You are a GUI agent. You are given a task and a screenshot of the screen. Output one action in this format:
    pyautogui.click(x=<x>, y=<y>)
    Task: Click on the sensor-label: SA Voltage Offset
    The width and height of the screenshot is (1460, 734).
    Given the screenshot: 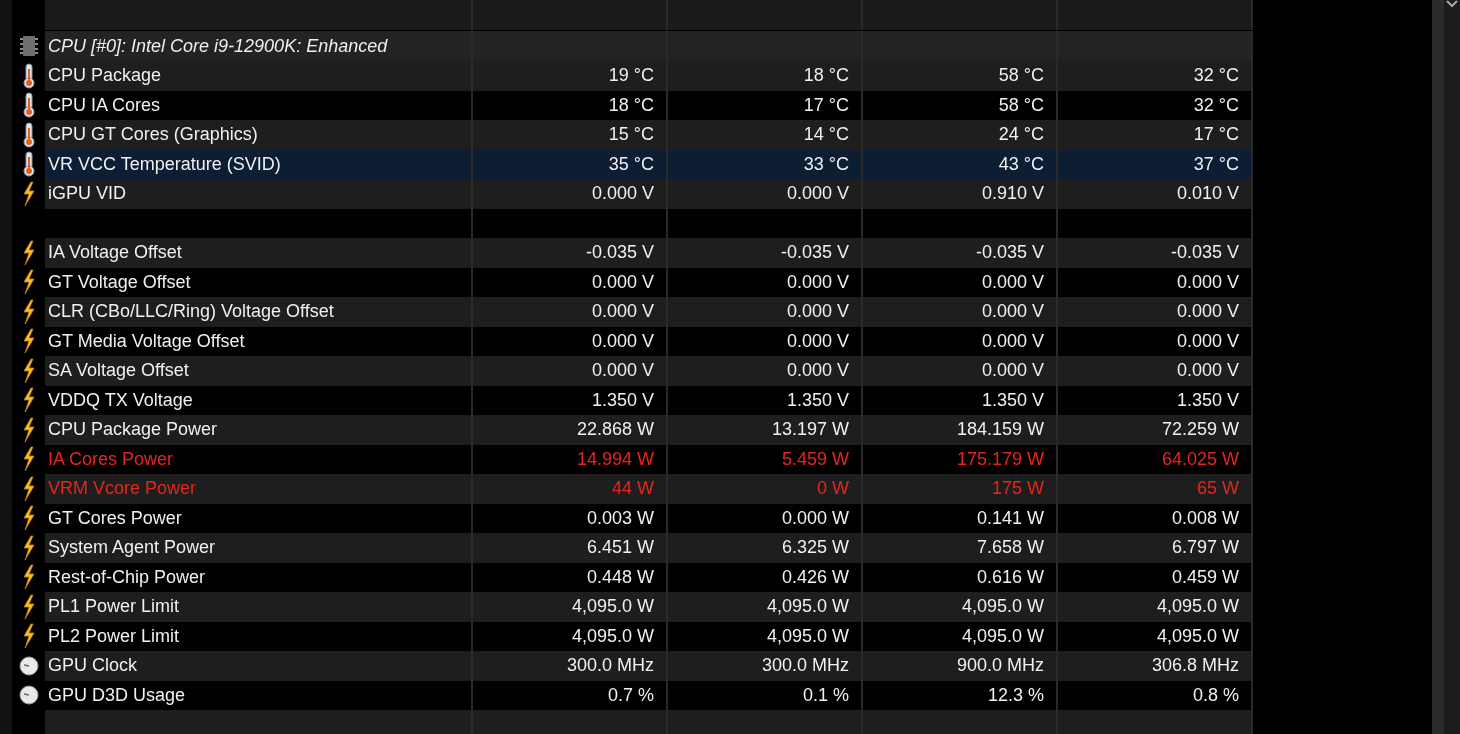 What is the action you would take?
    pyautogui.click(x=118, y=371)
    